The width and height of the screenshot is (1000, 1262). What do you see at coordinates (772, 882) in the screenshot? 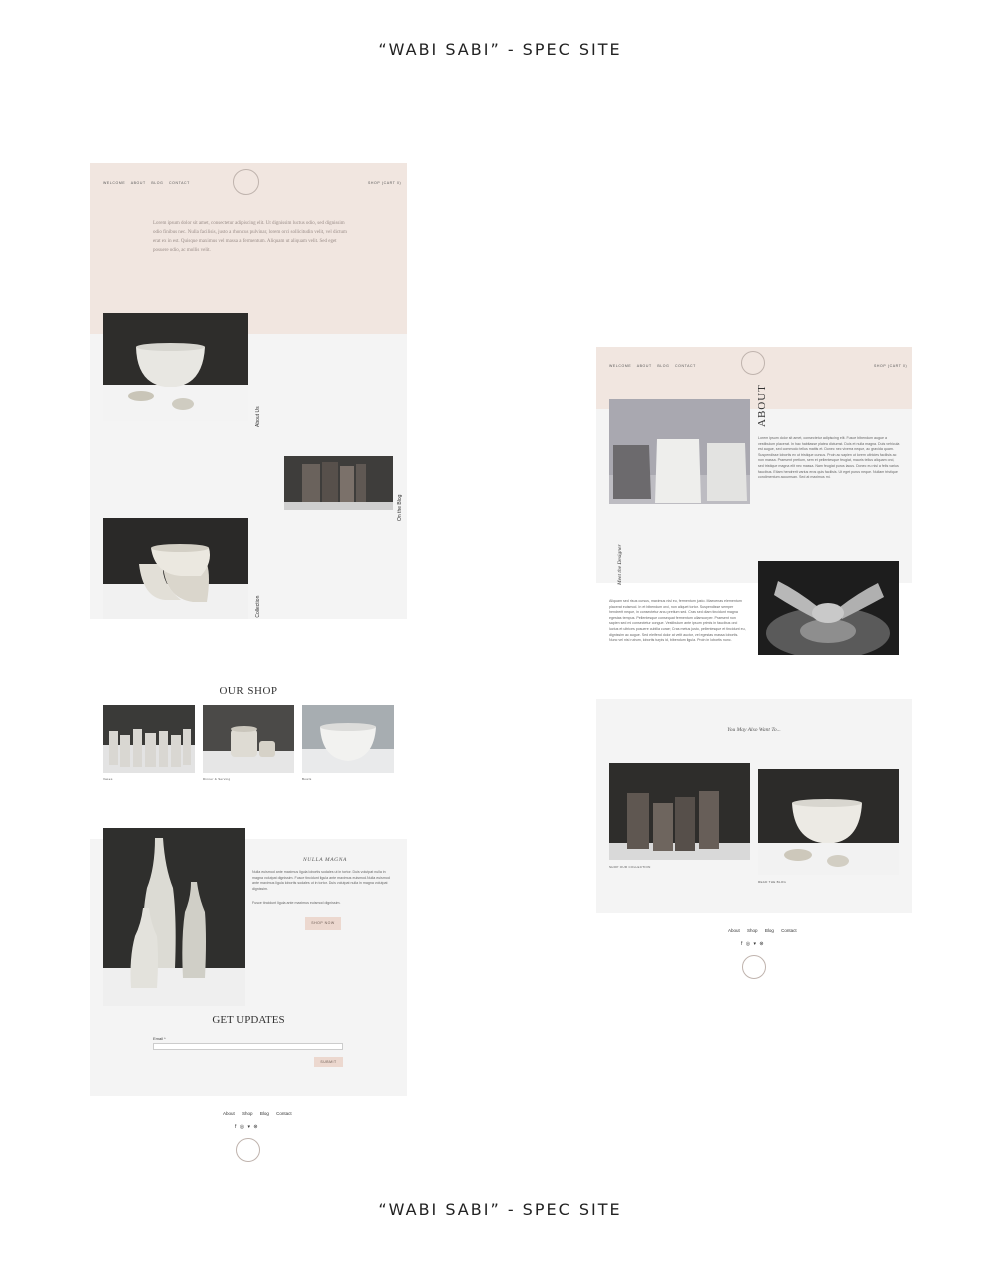
I see `caption-read-blog: READ THE BLOG` at bounding box center [772, 882].